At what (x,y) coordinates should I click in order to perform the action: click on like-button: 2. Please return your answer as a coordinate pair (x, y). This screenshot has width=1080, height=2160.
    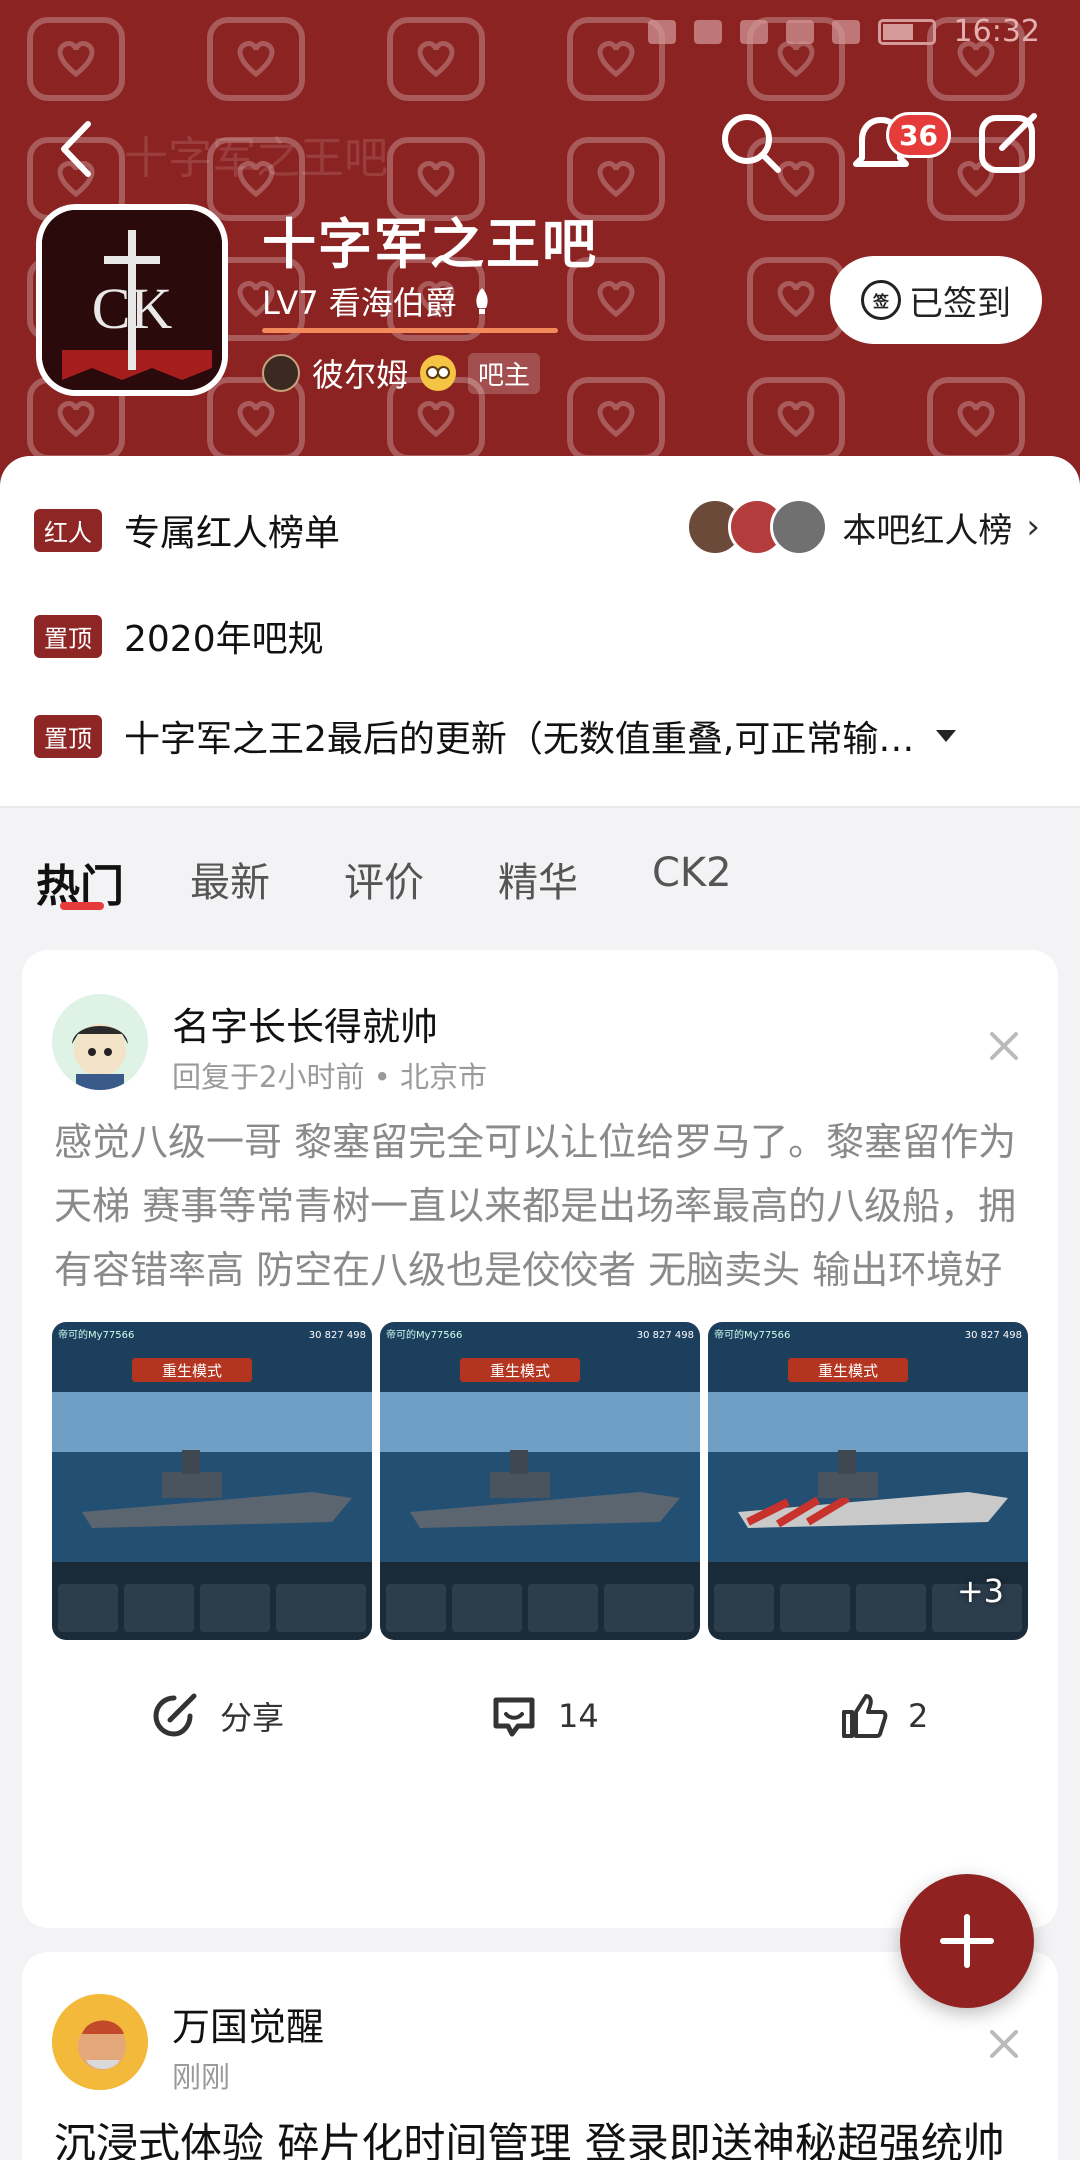
    Looking at the image, I should click on (883, 1716).